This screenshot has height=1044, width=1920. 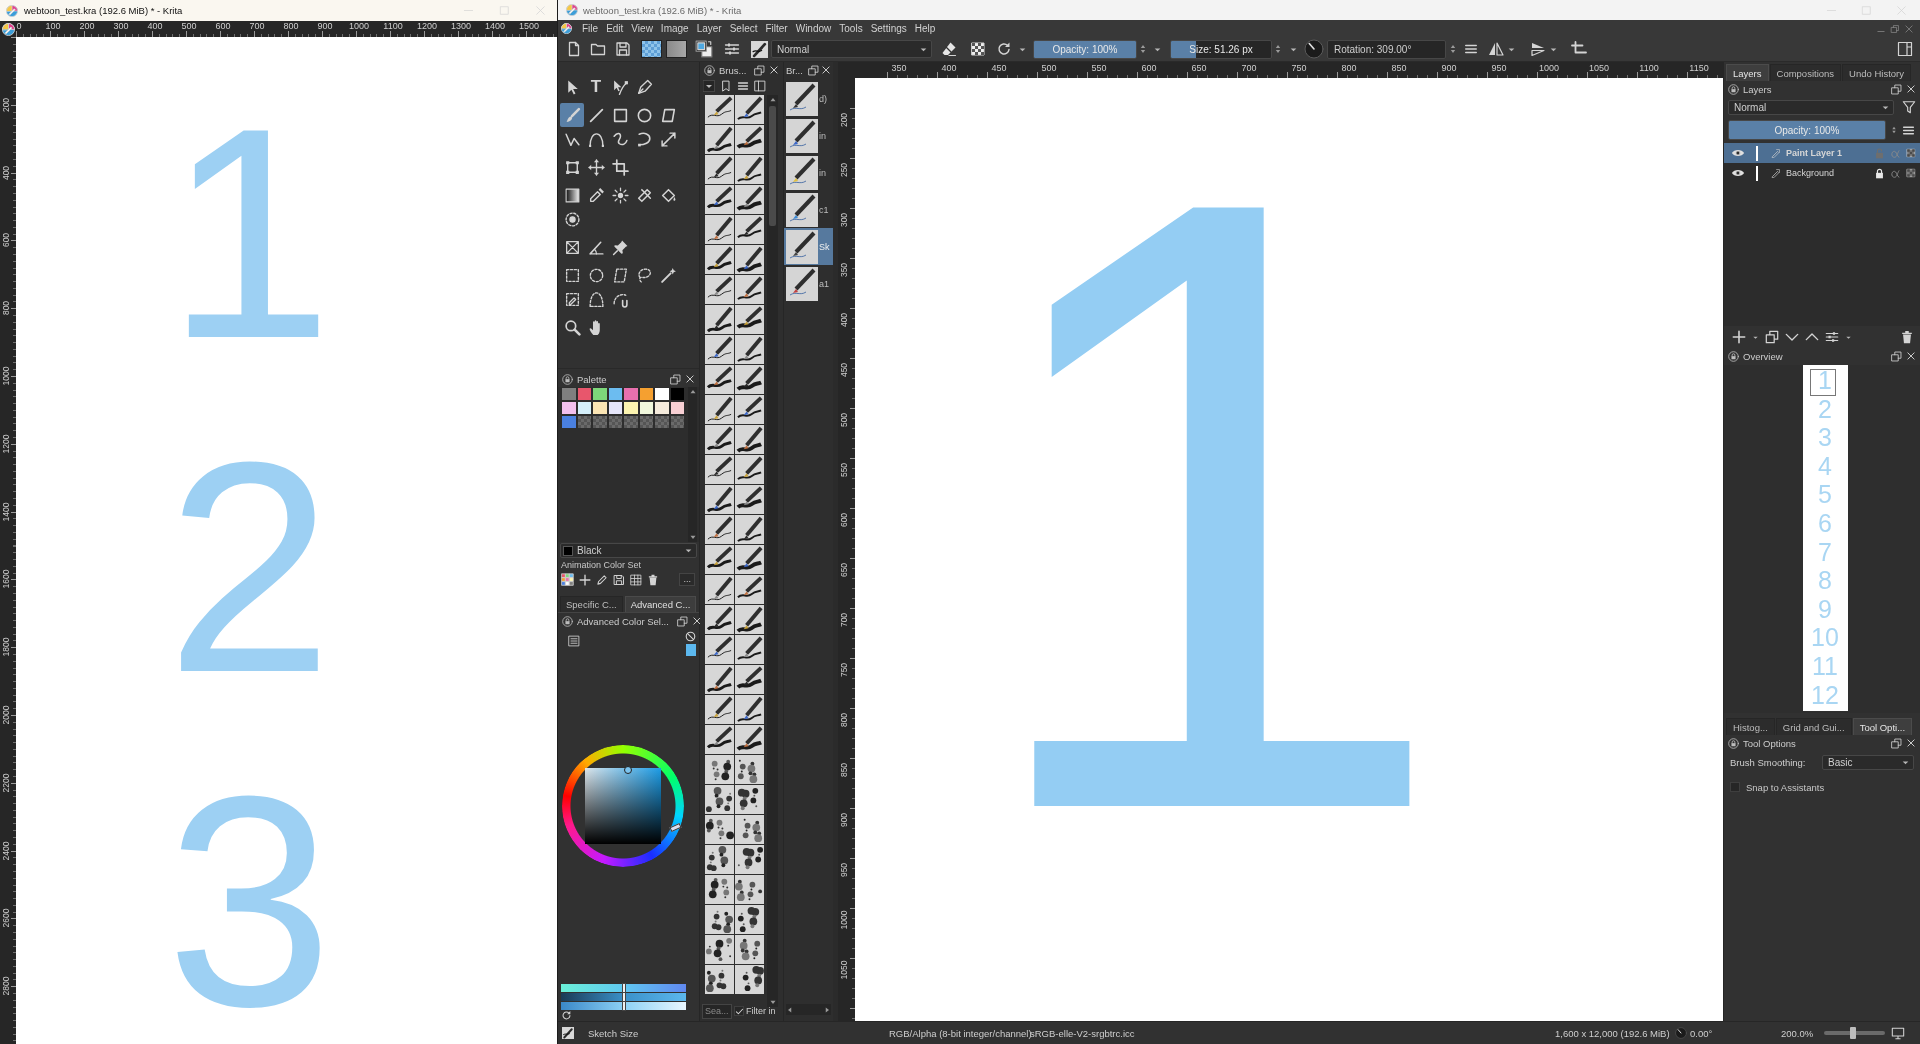 I want to click on menu-item: Settings, so click(x=888, y=28).